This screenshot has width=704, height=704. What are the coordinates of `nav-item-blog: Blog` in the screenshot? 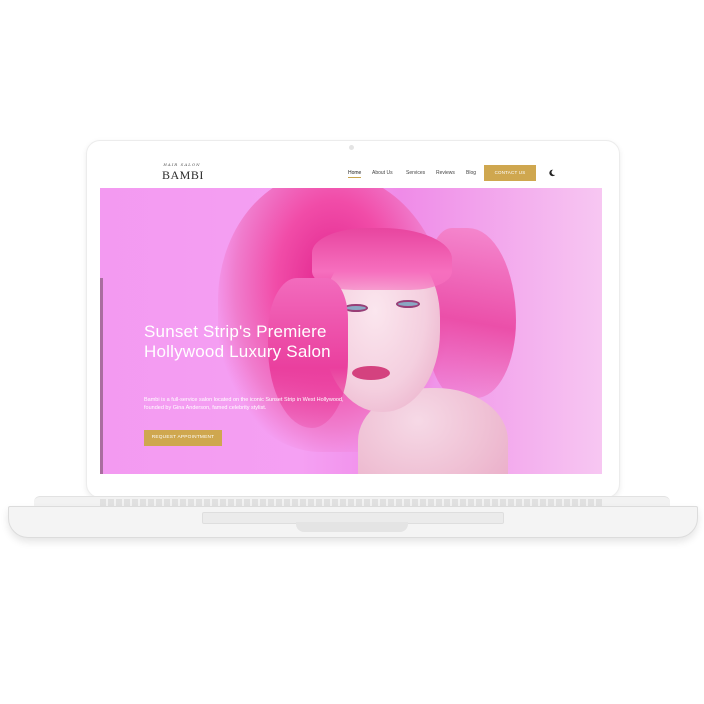 It's located at (471, 173).